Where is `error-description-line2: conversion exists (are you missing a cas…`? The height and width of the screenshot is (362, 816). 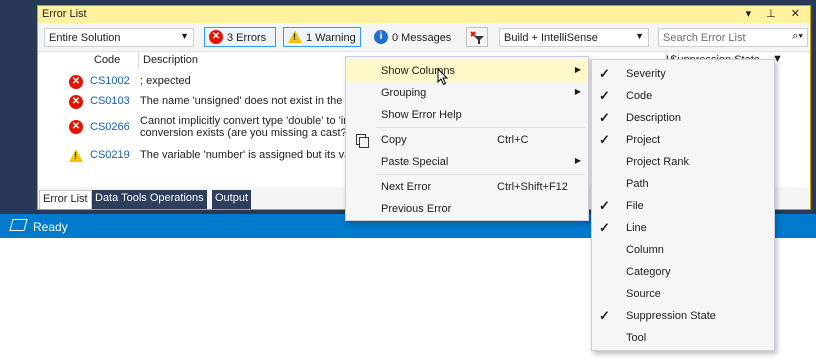
error-description-line2: conversion exists (are you missing a cas… is located at coordinates (245, 133).